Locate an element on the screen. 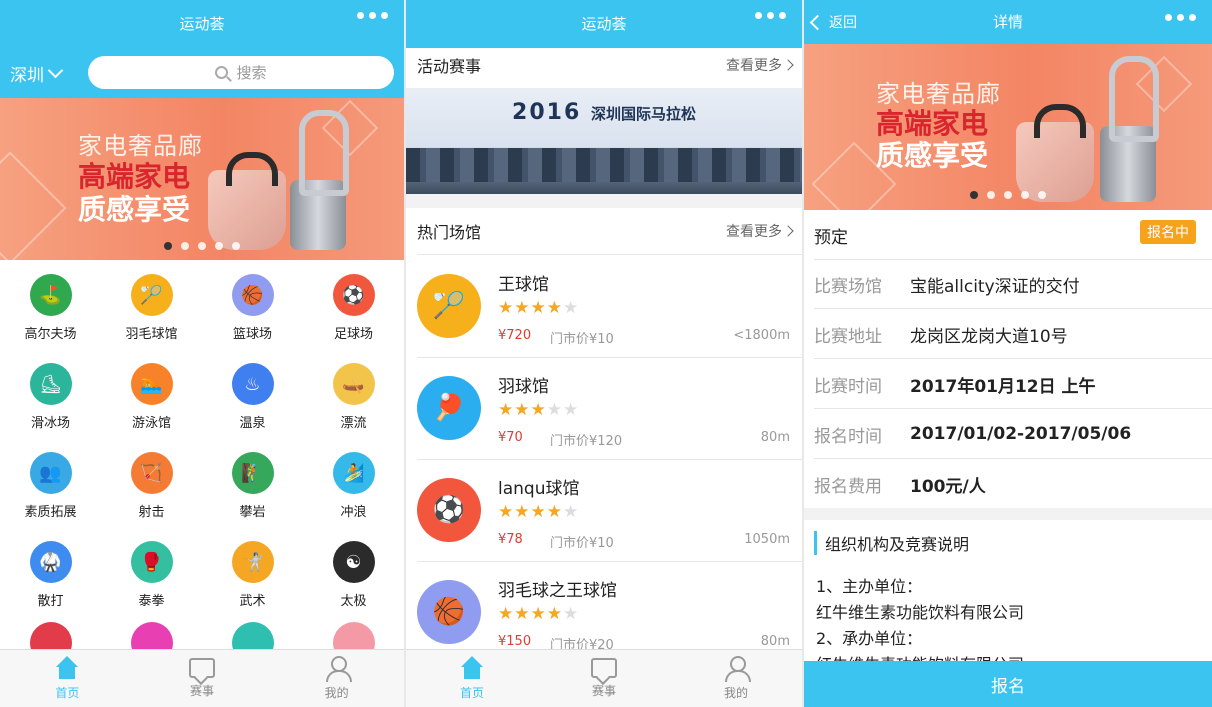  category-label: 射击 is located at coordinates (151, 512).